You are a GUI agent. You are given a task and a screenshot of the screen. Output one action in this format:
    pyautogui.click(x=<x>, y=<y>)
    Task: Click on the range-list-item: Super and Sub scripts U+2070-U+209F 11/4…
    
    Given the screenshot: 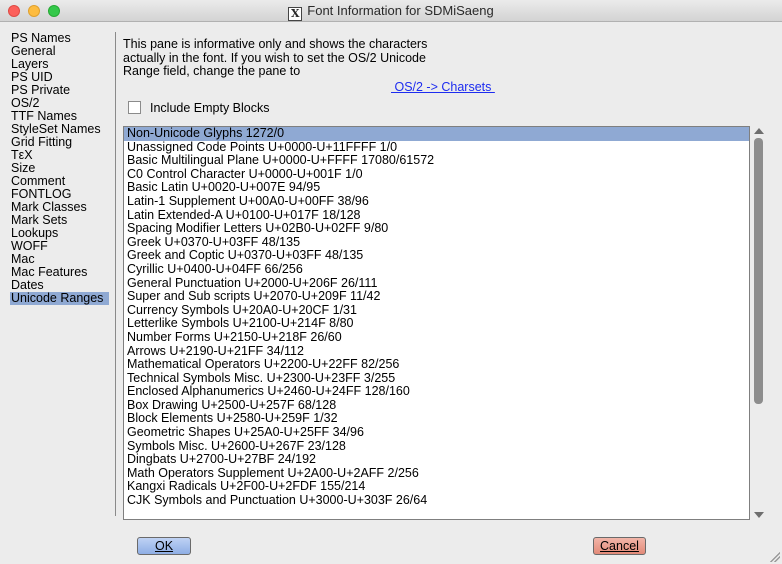 What is the action you would take?
    pyautogui.click(x=436, y=297)
    